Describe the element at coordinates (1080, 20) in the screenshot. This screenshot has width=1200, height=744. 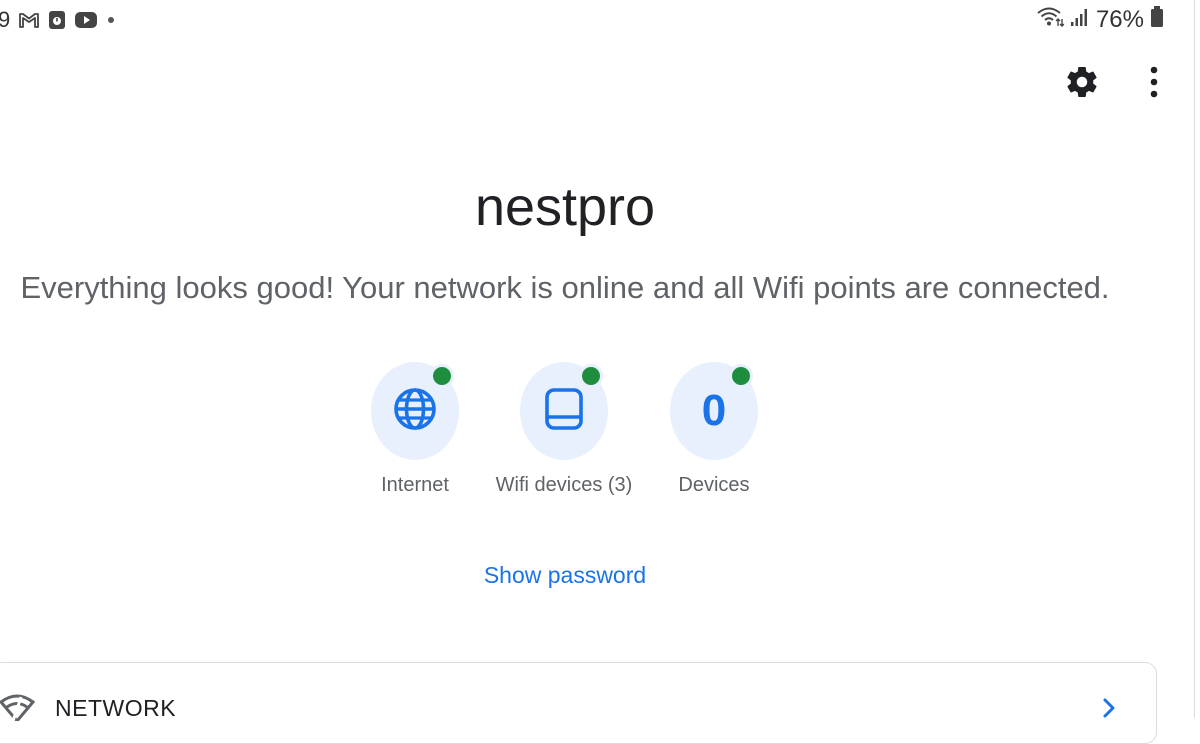
I see `signal-icon` at that location.